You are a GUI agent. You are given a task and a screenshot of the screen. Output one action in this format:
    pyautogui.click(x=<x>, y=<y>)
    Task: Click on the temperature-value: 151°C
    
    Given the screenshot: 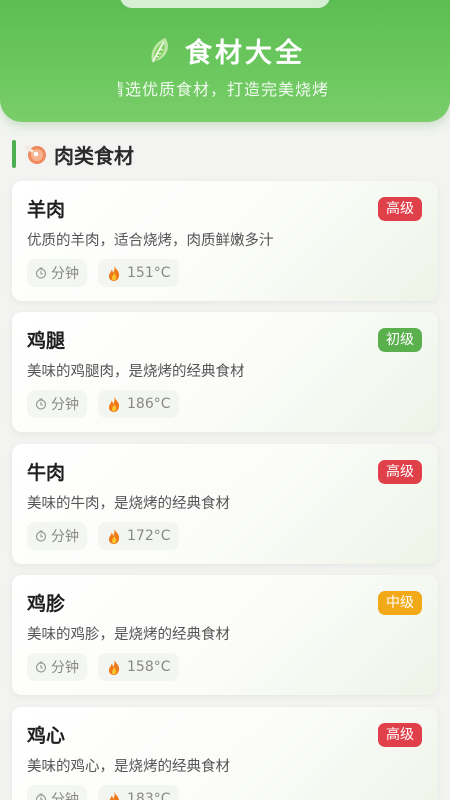 What is the action you would take?
    pyautogui.click(x=149, y=273)
    